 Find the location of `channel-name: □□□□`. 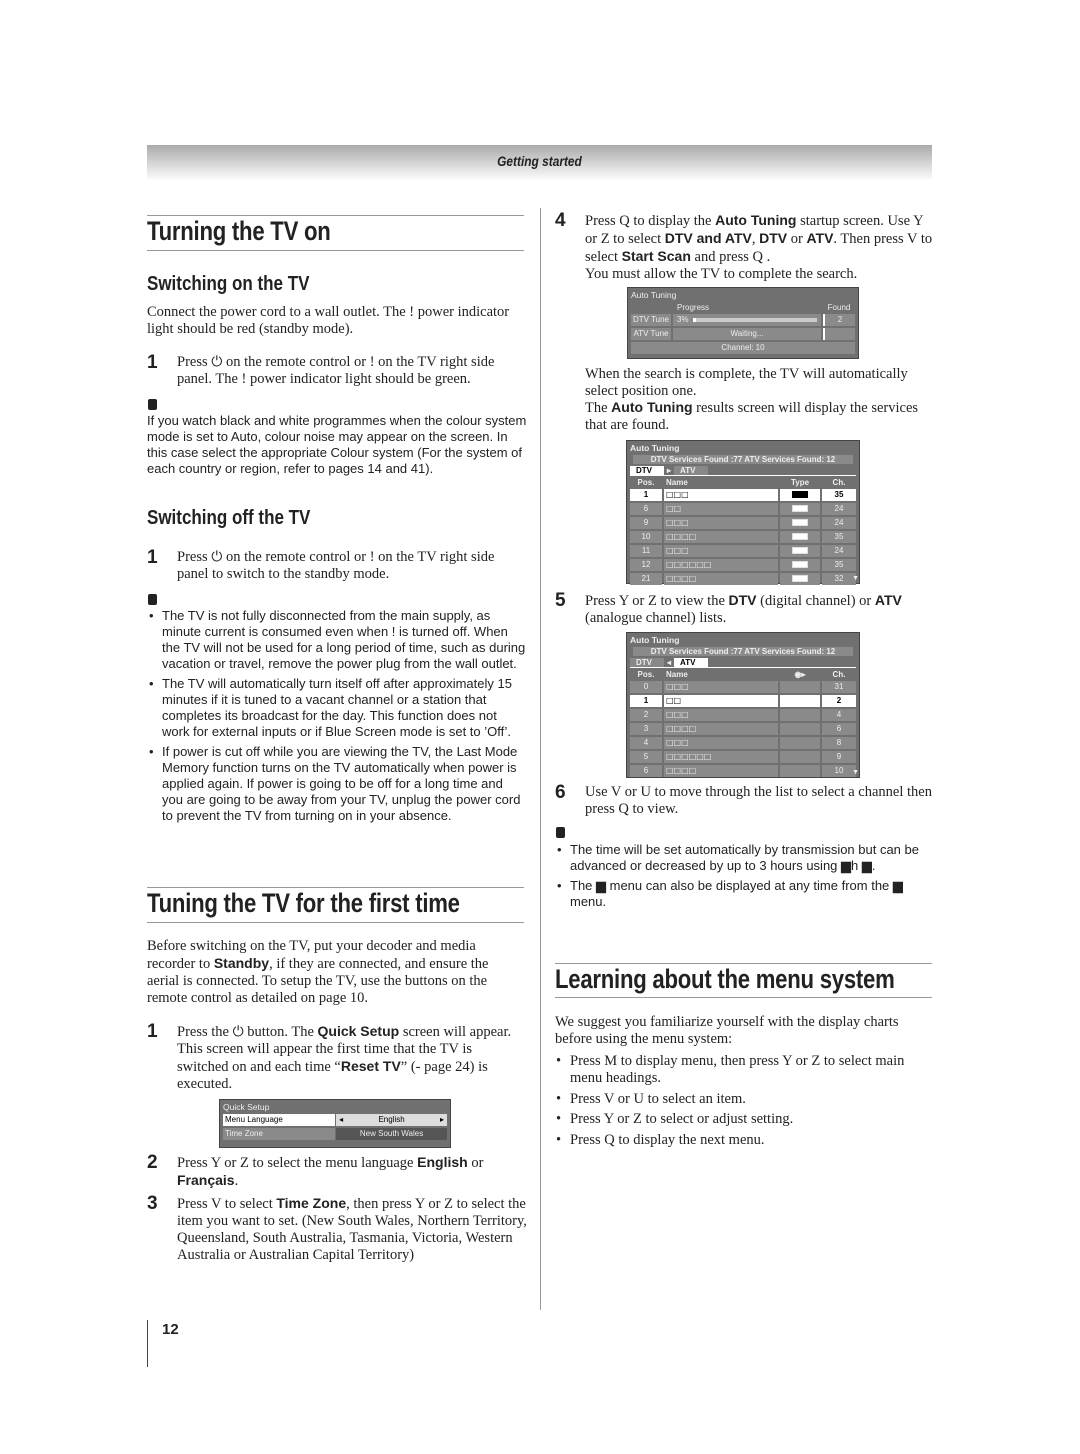

channel-name: □□□□ is located at coordinates (721, 537).